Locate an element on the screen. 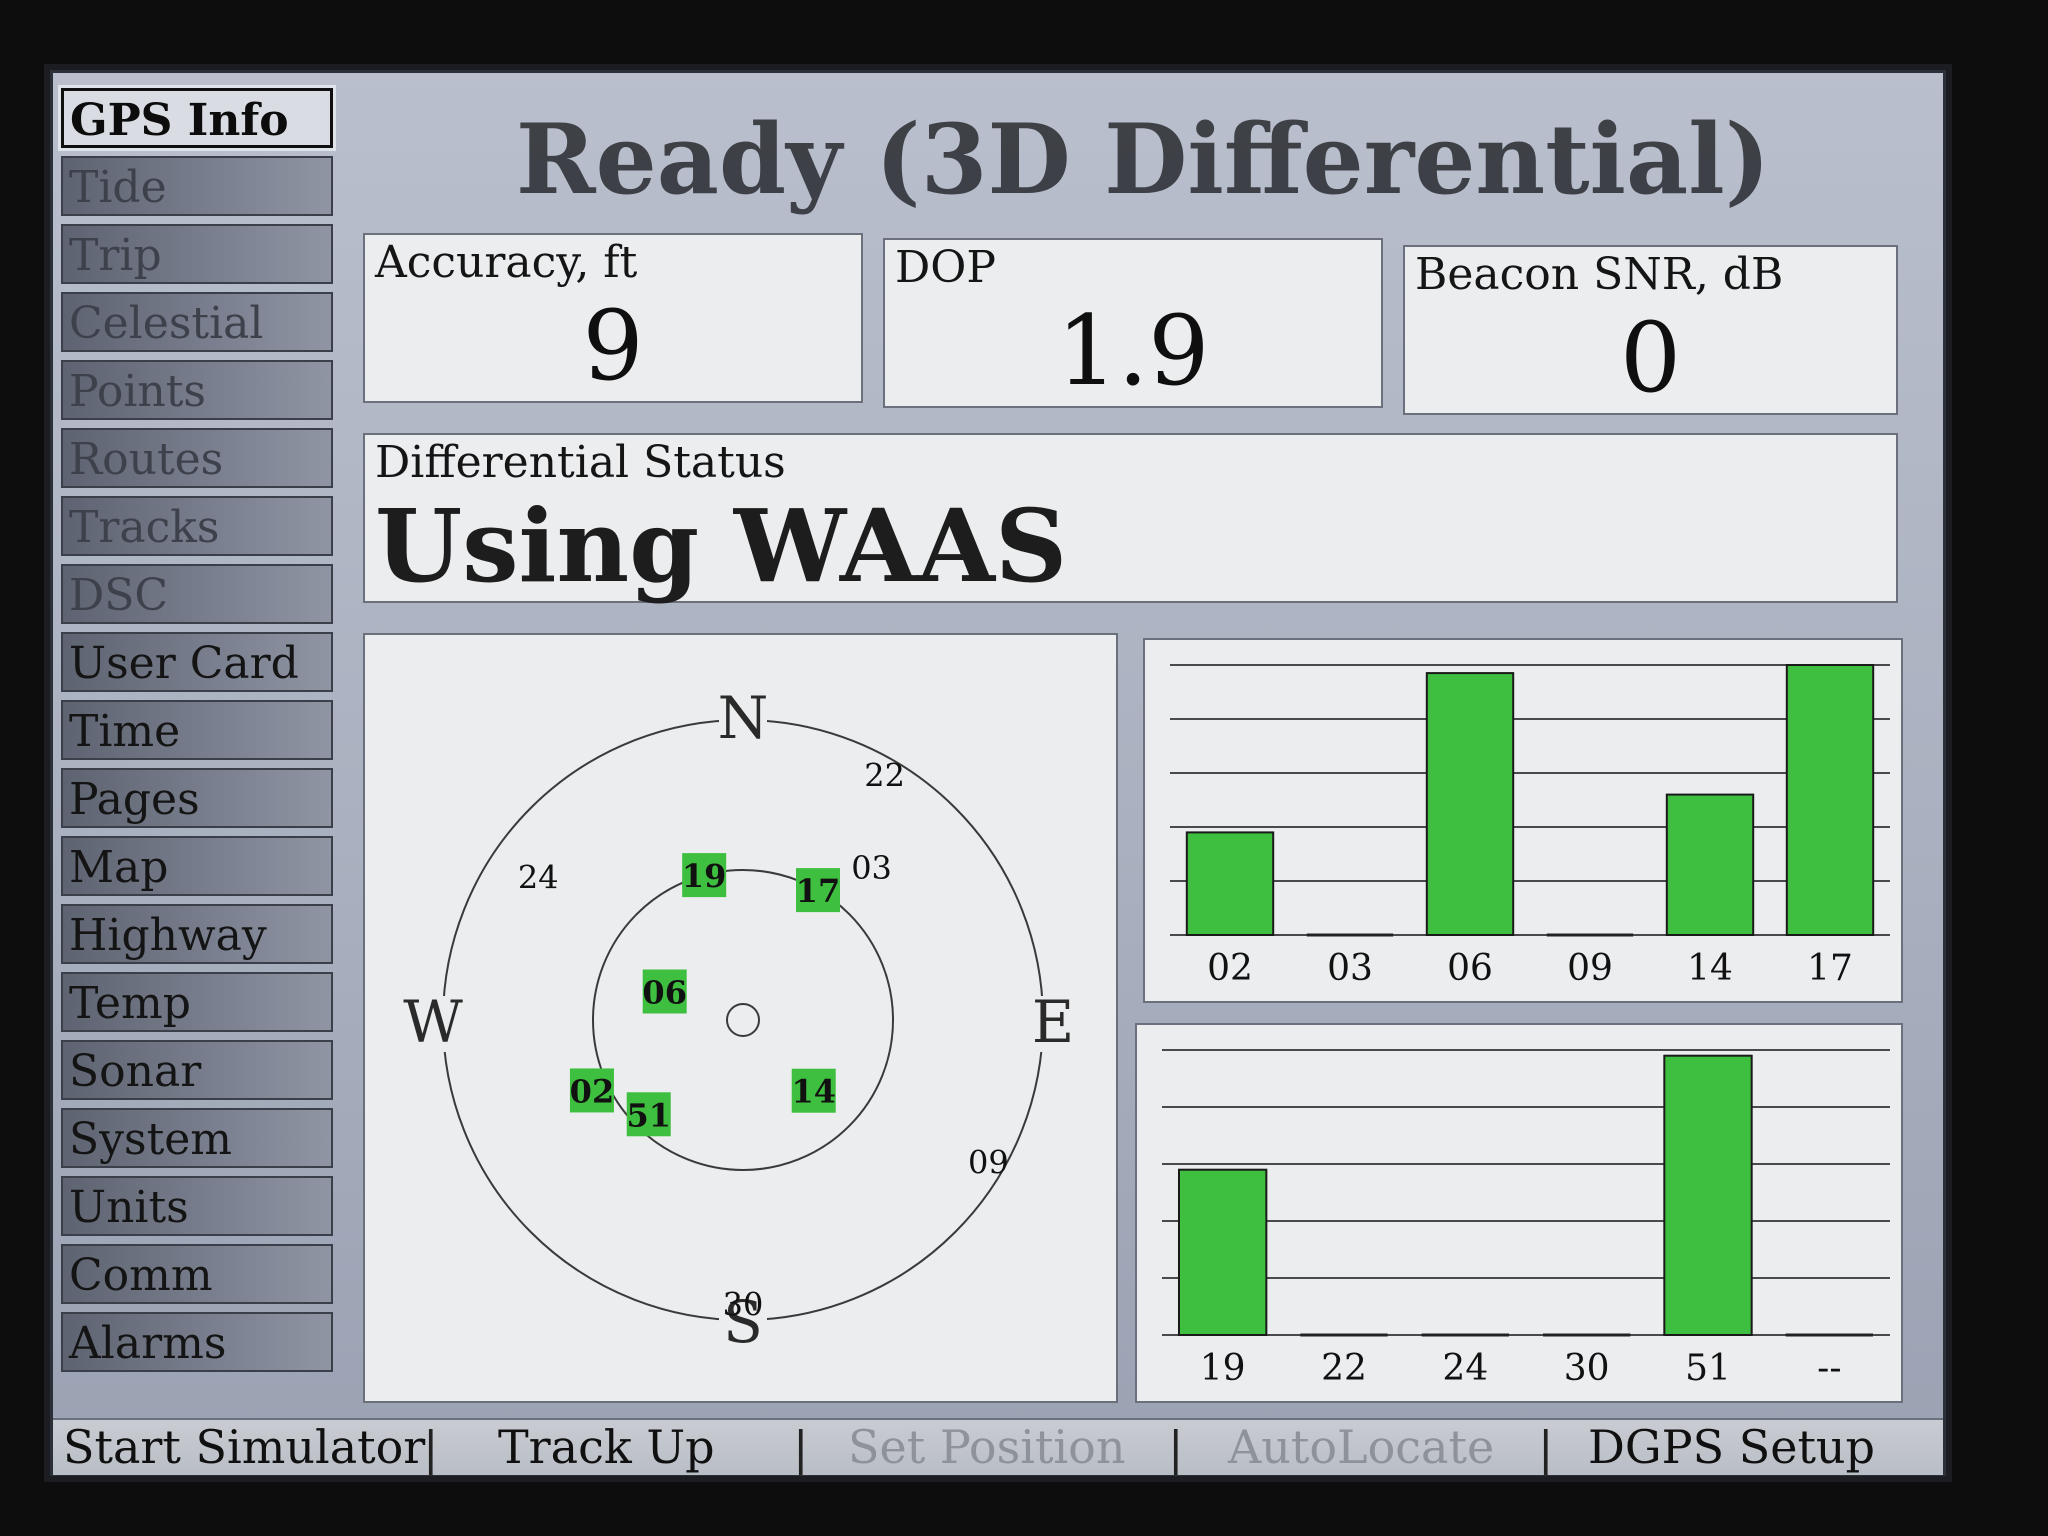  north-label: N is located at coordinates (743, 718).